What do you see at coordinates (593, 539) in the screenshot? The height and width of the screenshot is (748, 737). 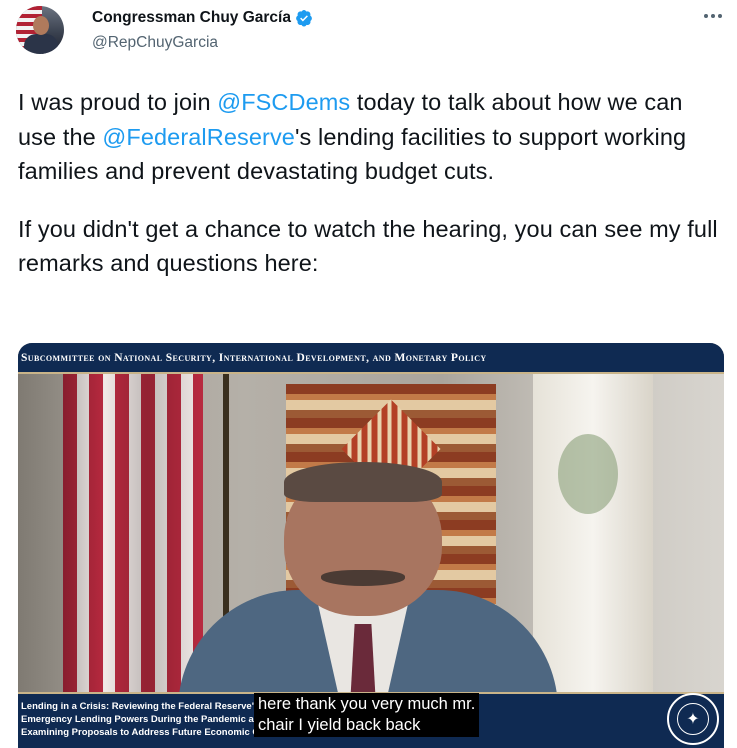 I see `illinois-flag` at bounding box center [593, 539].